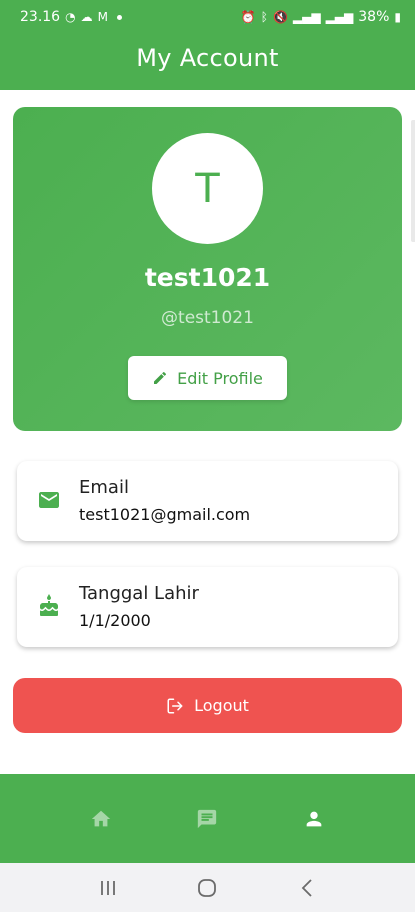 This screenshot has width=415, height=912. Describe the element at coordinates (104, 487) in the screenshot. I see `email-label: Email` at that location.